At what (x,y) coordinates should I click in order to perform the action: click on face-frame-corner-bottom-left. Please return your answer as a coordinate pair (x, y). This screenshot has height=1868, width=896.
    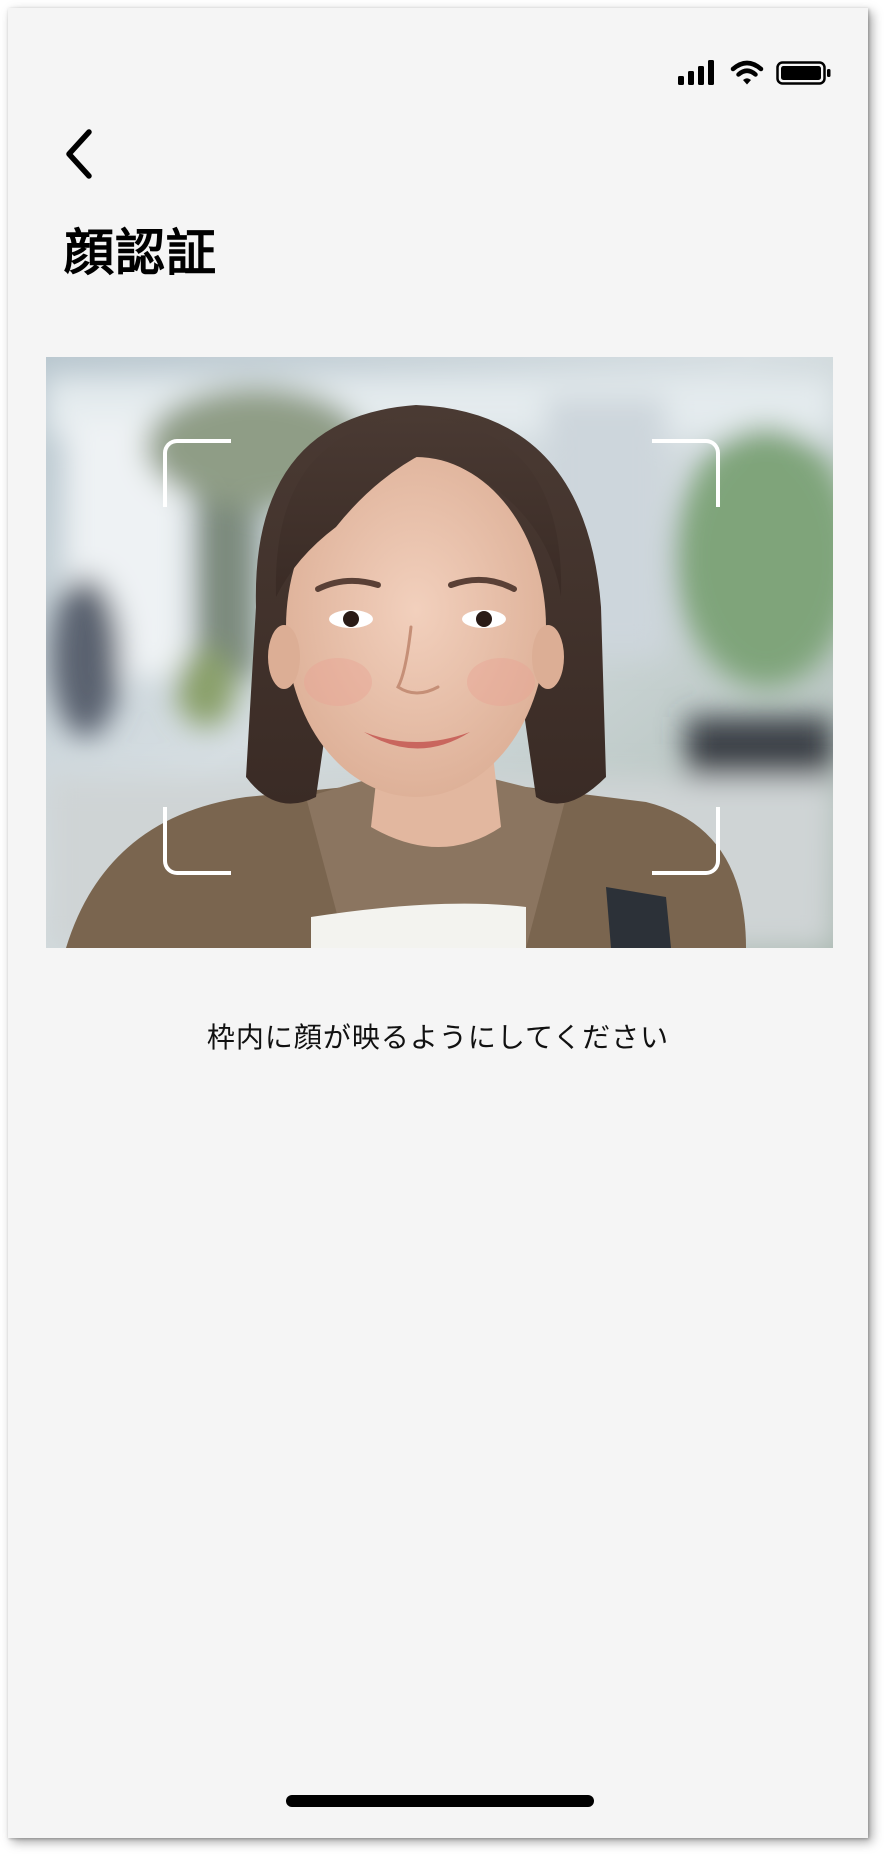
    Looking at the image, I should click on (197, 841).